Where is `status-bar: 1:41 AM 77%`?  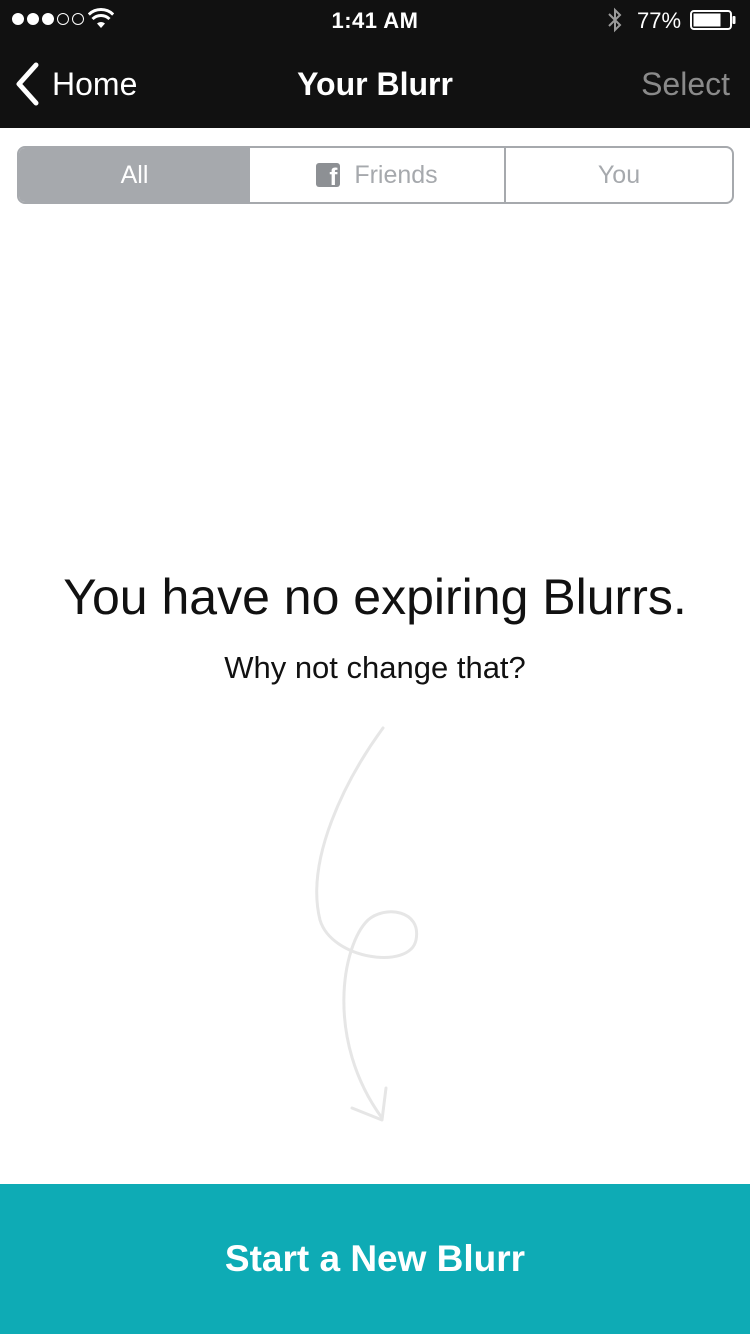
status-bar: 1:41 AM 77% is located at coordinates (375, 20).